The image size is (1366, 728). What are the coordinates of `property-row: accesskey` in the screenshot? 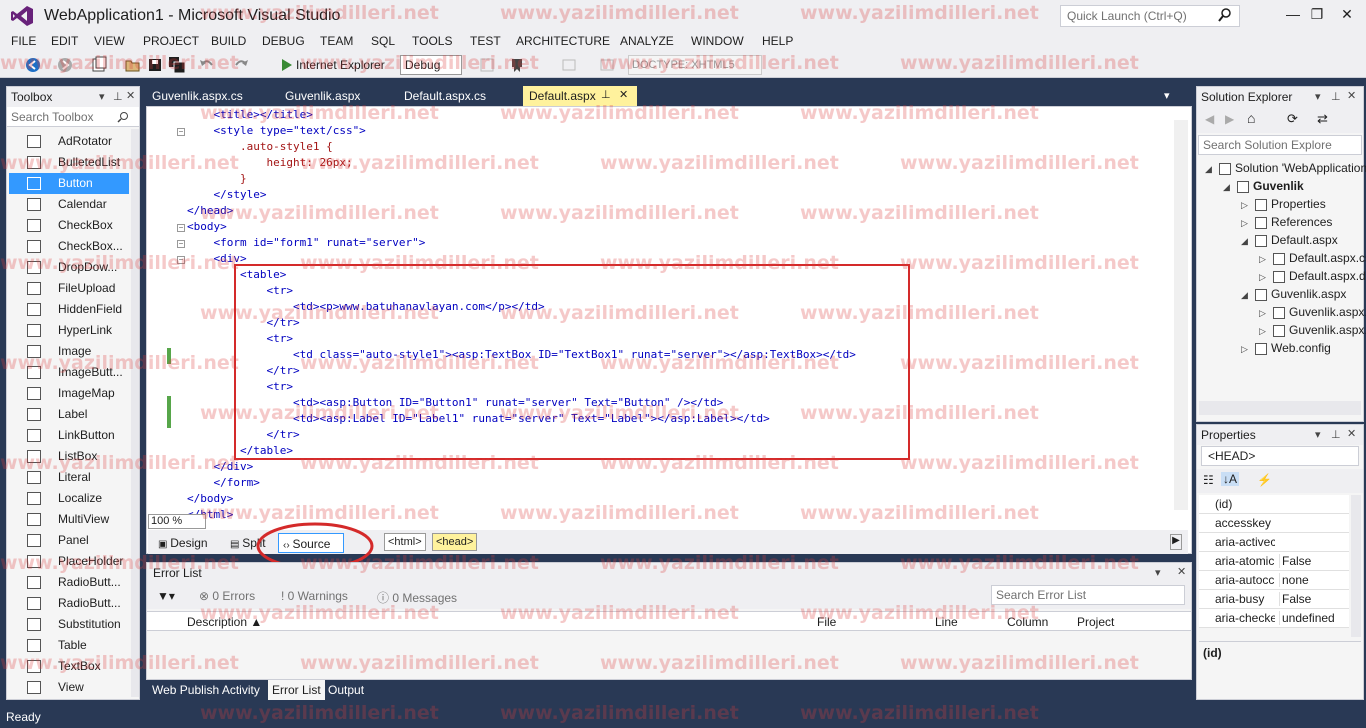 It's located at (1274, 523).